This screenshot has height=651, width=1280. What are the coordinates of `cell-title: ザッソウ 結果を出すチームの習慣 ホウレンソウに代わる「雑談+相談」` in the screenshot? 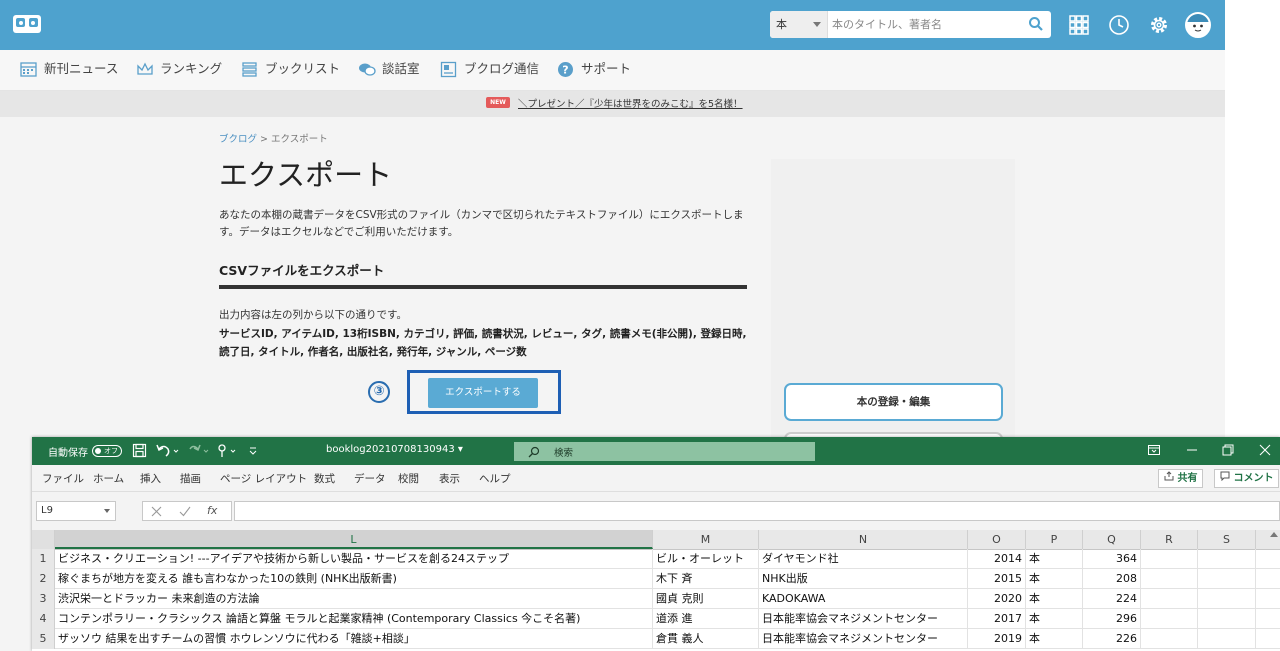 It's located at (354, 639).